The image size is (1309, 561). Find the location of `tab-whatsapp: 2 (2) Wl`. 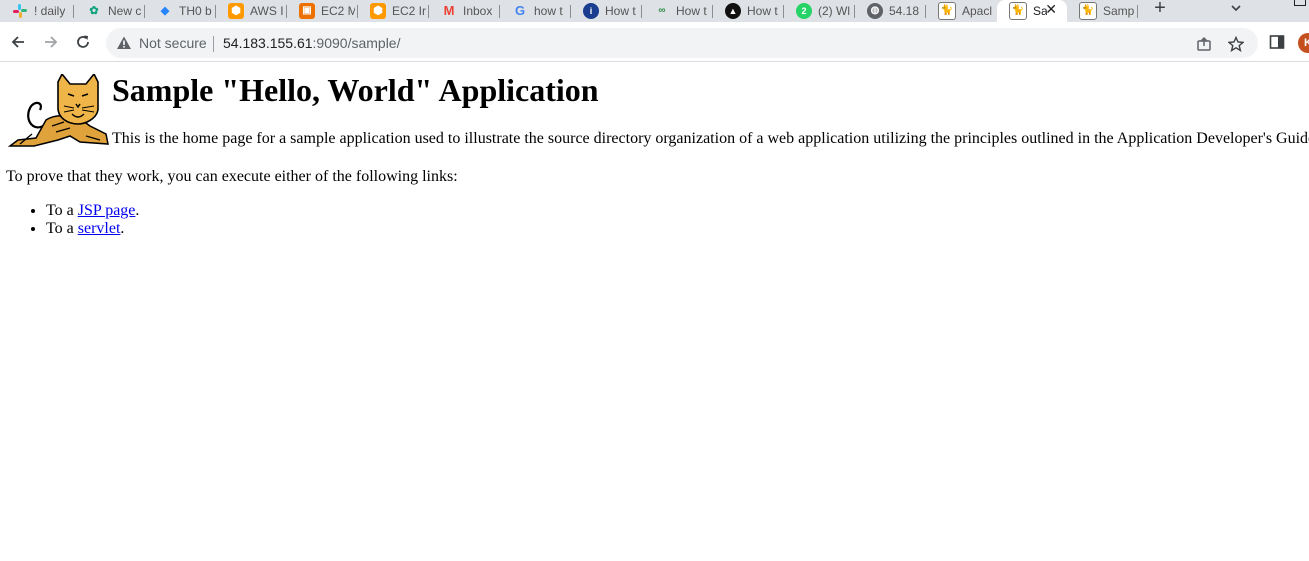

tab-whatsapp: 2 (2) Wl is located at coordinates (819, 11).